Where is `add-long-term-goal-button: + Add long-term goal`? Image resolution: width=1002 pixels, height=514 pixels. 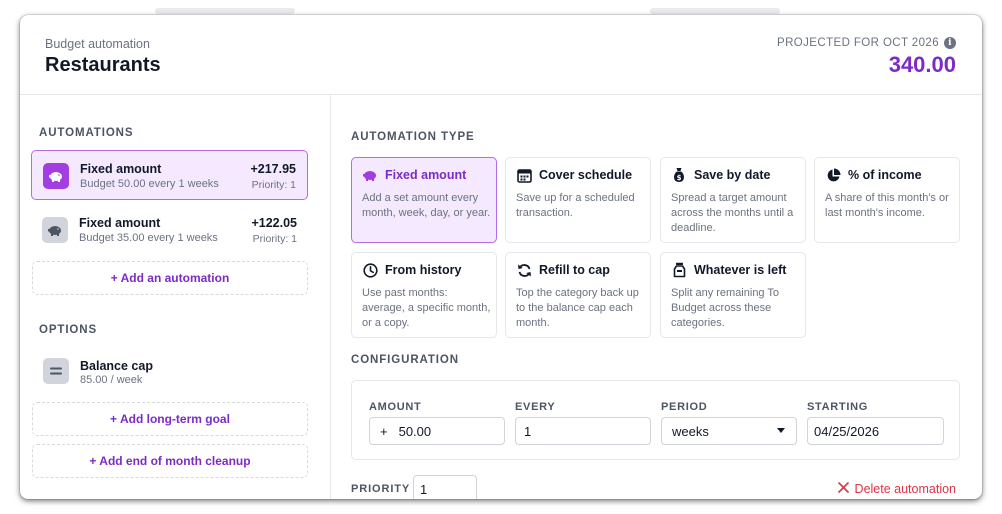
add-long-term-goal-button: + Add long-term goal is located at coordinates (170, 419).